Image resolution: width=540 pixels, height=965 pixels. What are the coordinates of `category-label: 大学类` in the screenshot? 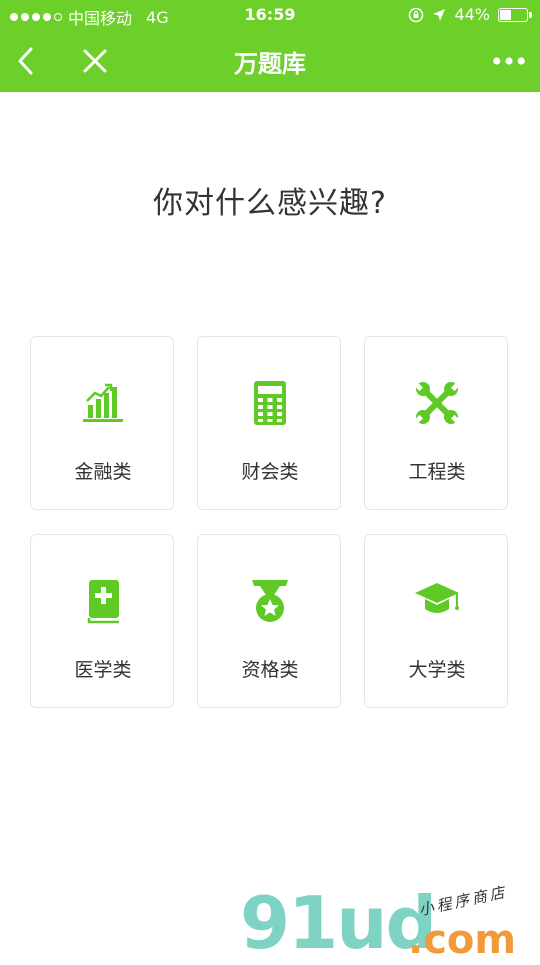 It's located at (437, 670).